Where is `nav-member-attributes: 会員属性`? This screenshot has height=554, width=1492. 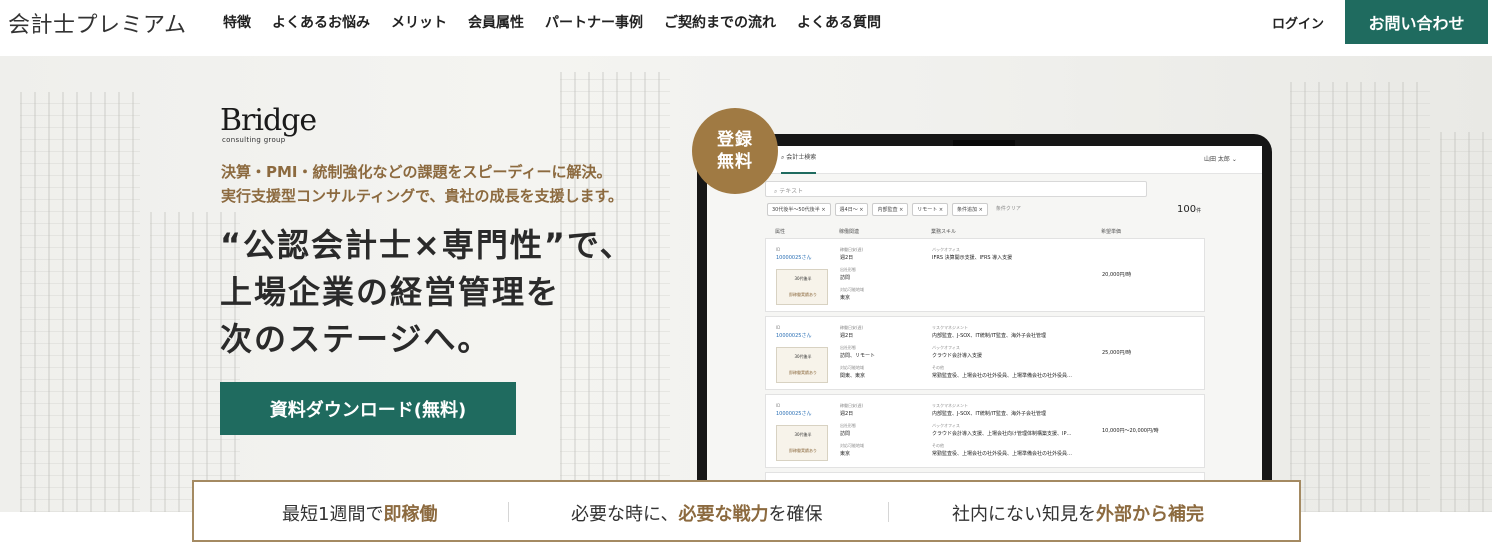
nav-member-attributes: 会員属性 is located at coordinates (496, 22).